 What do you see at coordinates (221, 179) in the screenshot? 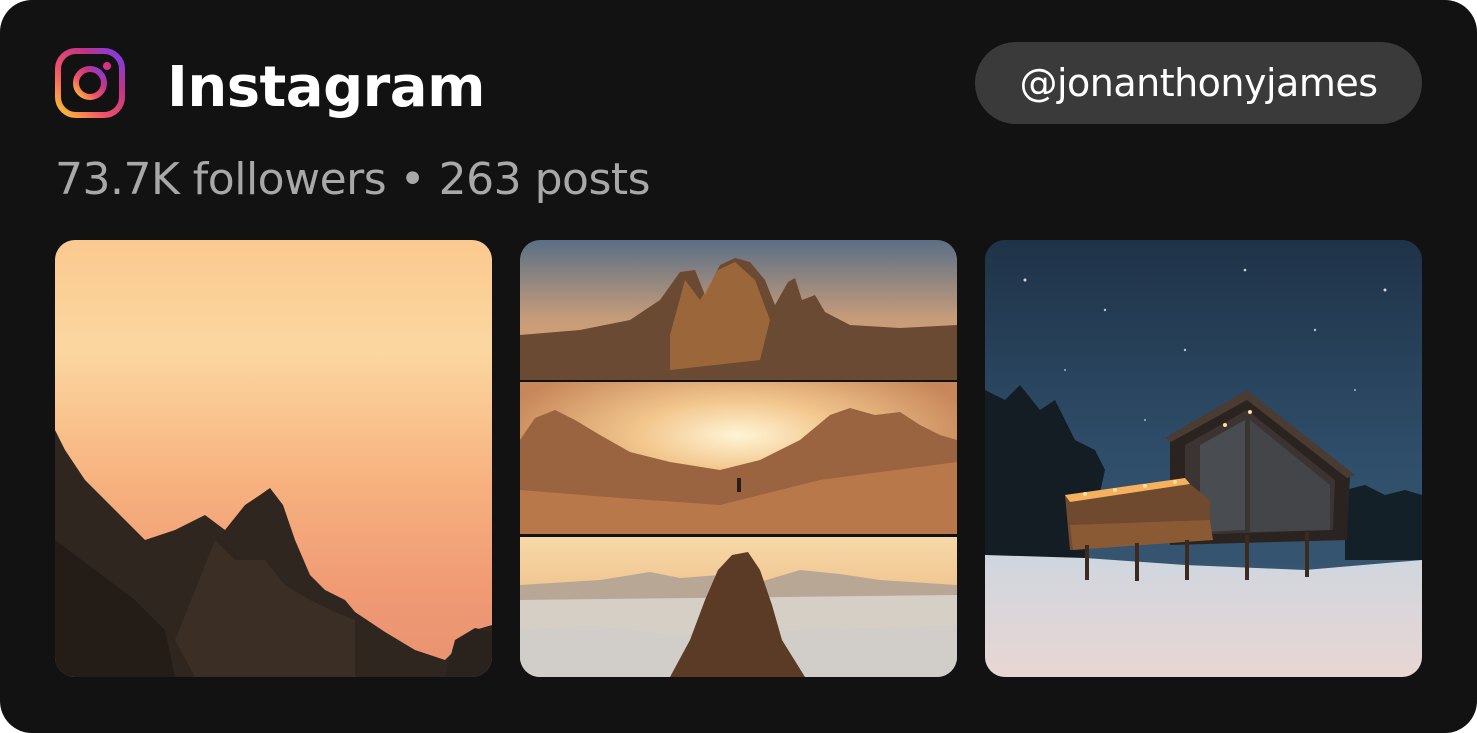
I see `followers-count: 73.7K followers` at bounding box center [221, 179].